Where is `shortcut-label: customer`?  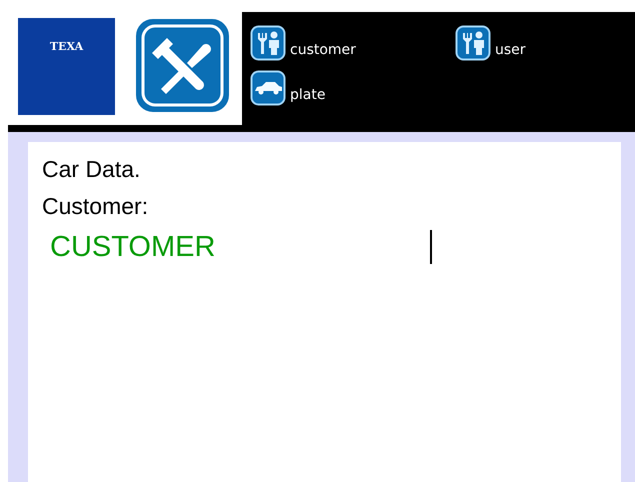 shortcut-label: customer is located at coordinates (323, 50).